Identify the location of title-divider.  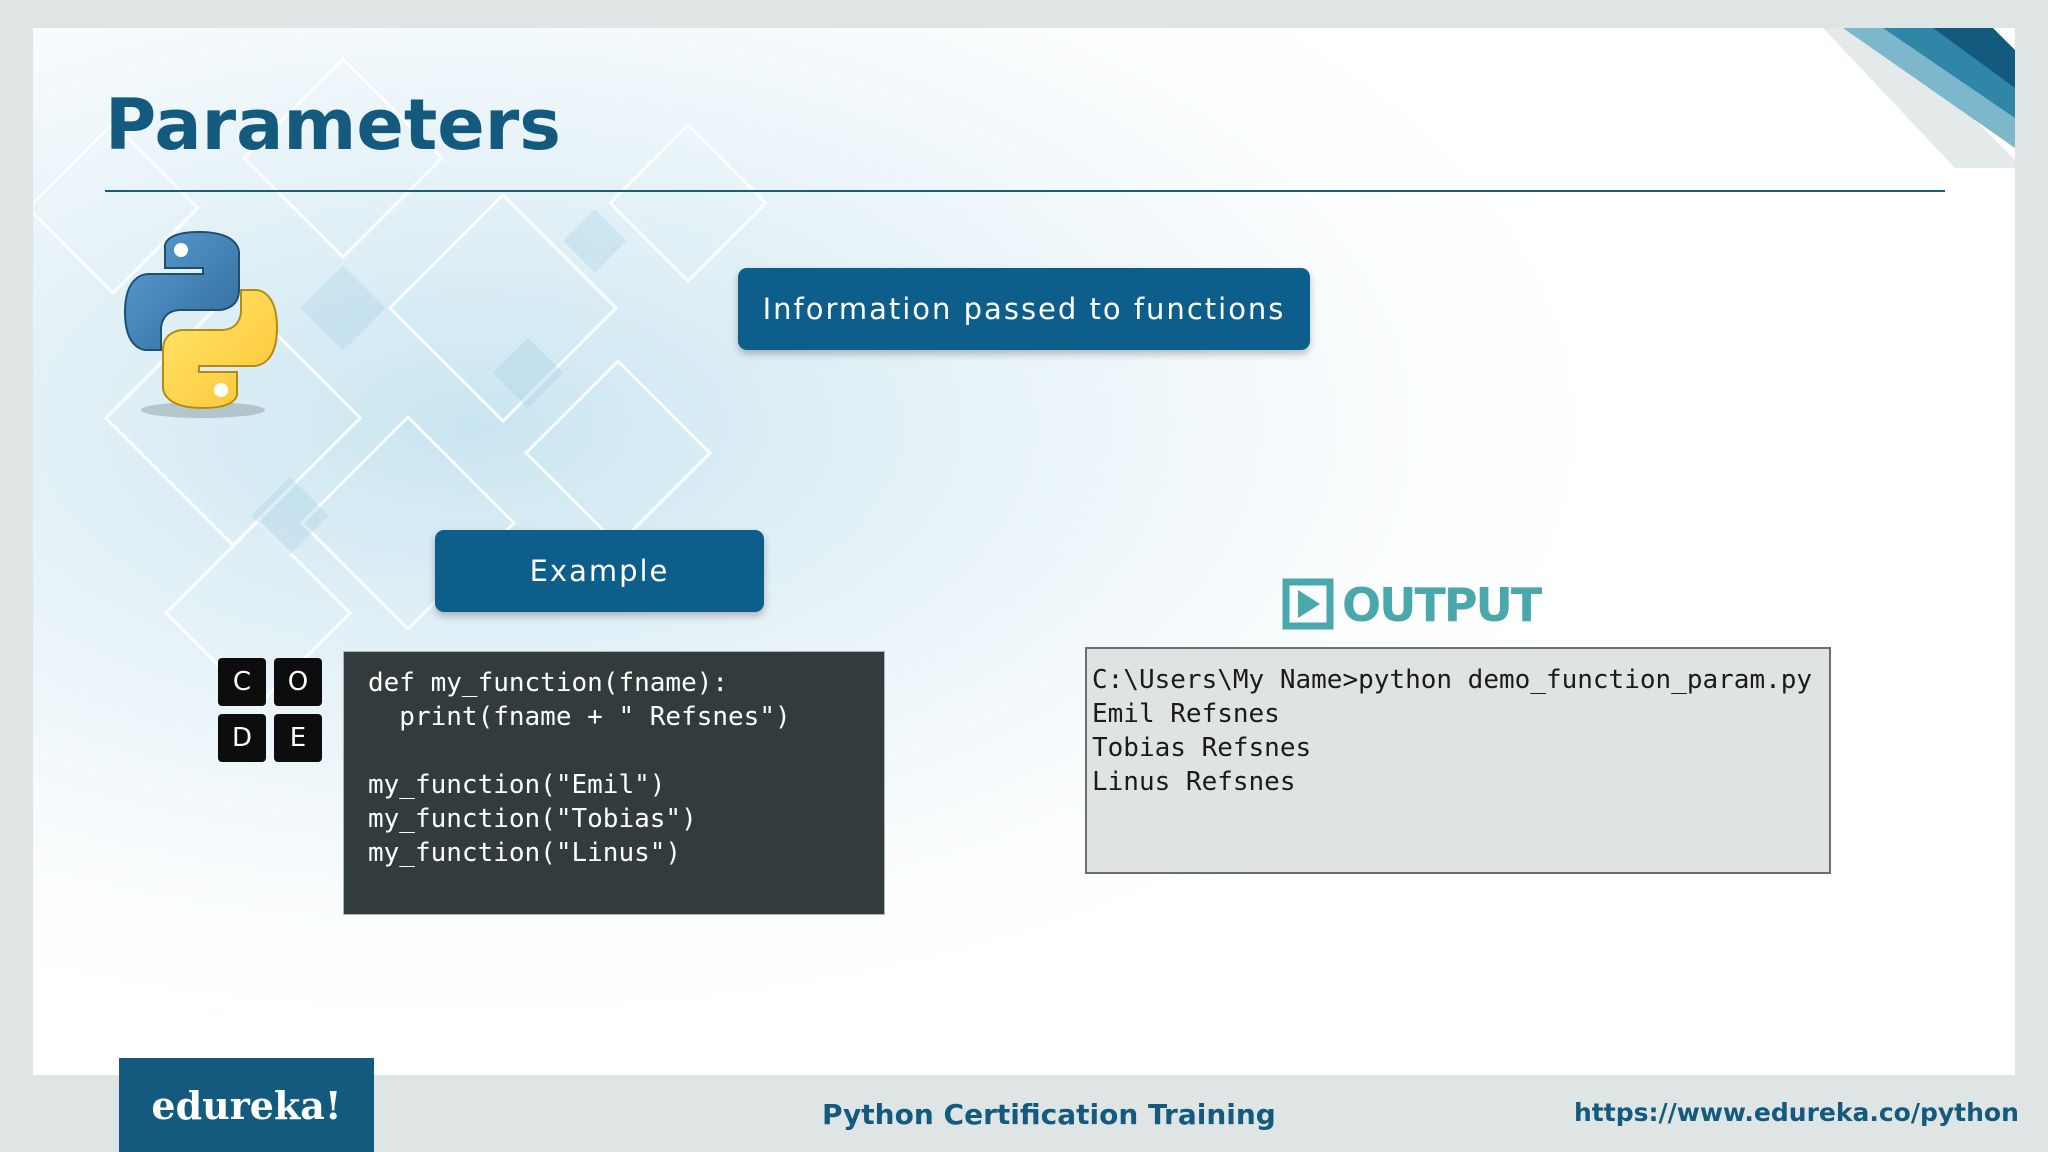
(1025, 191).